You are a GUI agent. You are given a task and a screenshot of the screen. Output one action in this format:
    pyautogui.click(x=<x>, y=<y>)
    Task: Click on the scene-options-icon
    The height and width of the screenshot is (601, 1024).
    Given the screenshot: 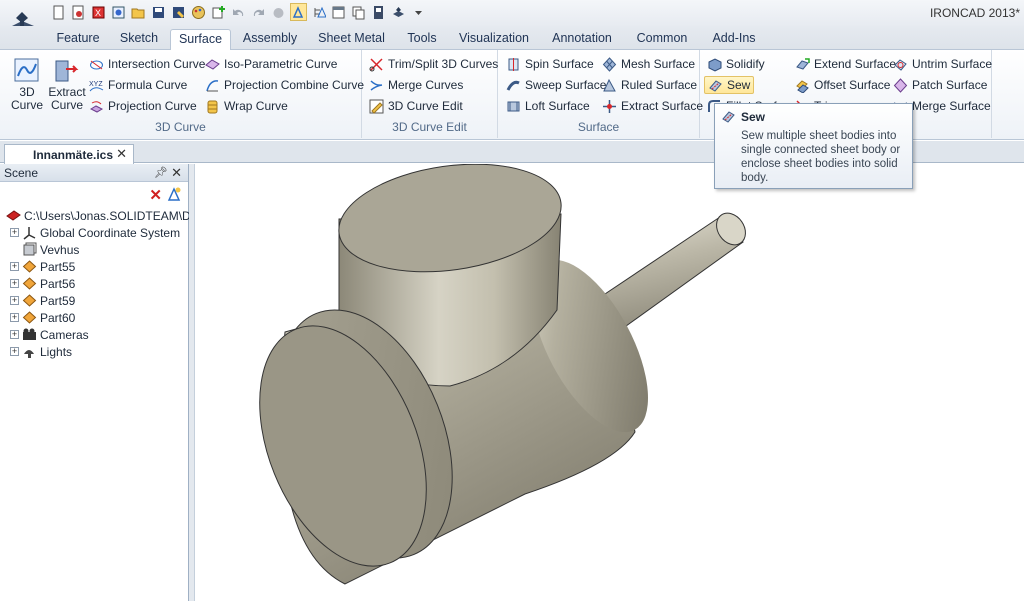 What is the action you would take?
    pyautogui.click(x=174, y=194)
    